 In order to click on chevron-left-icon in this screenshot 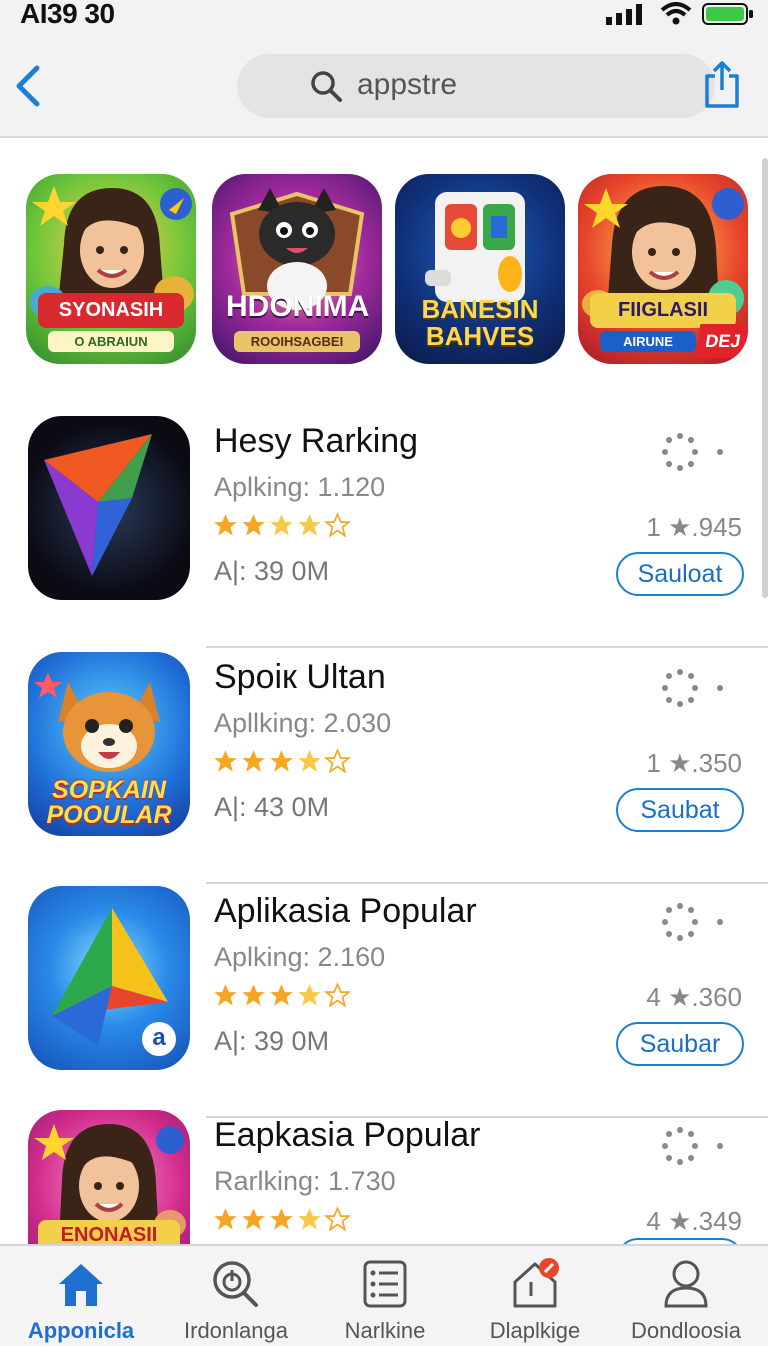, I will do `click(28, 86)`.